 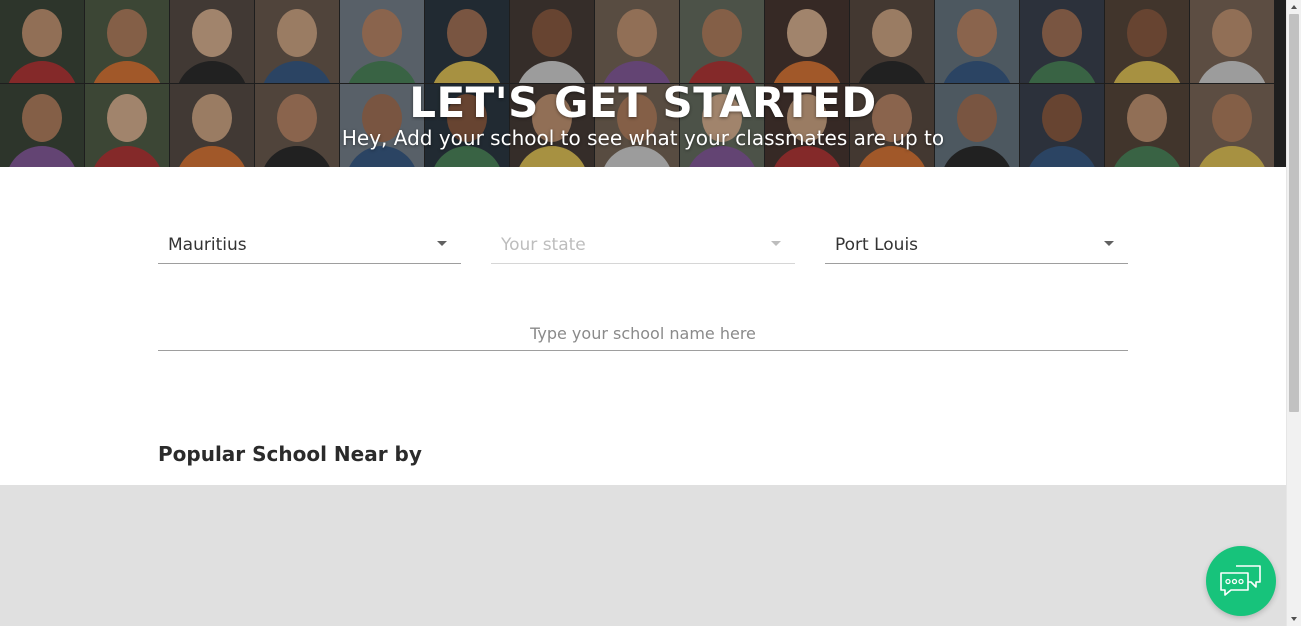 I want to click on scroll-down-arrow-icon, so click(x=1294, y=619).